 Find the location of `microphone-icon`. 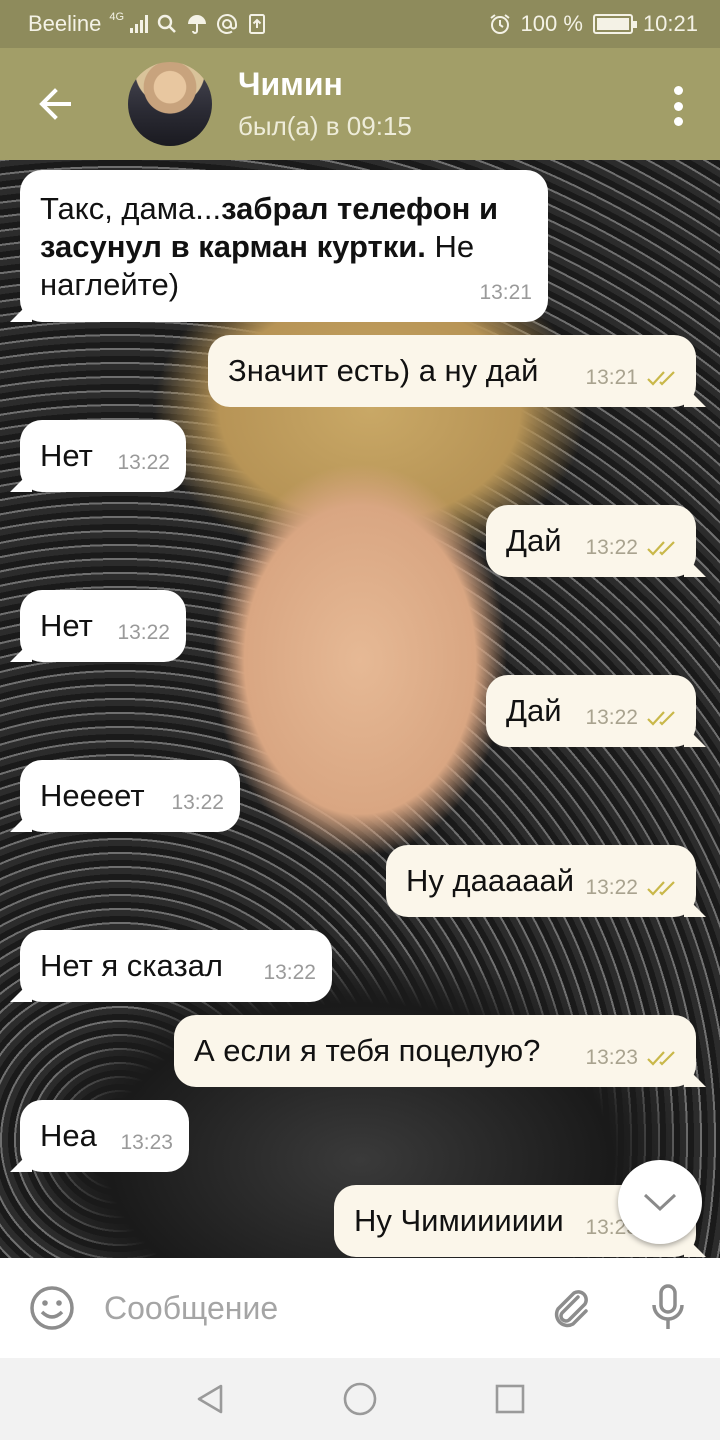

microphone-icon is located at coordinates (668, 1306).